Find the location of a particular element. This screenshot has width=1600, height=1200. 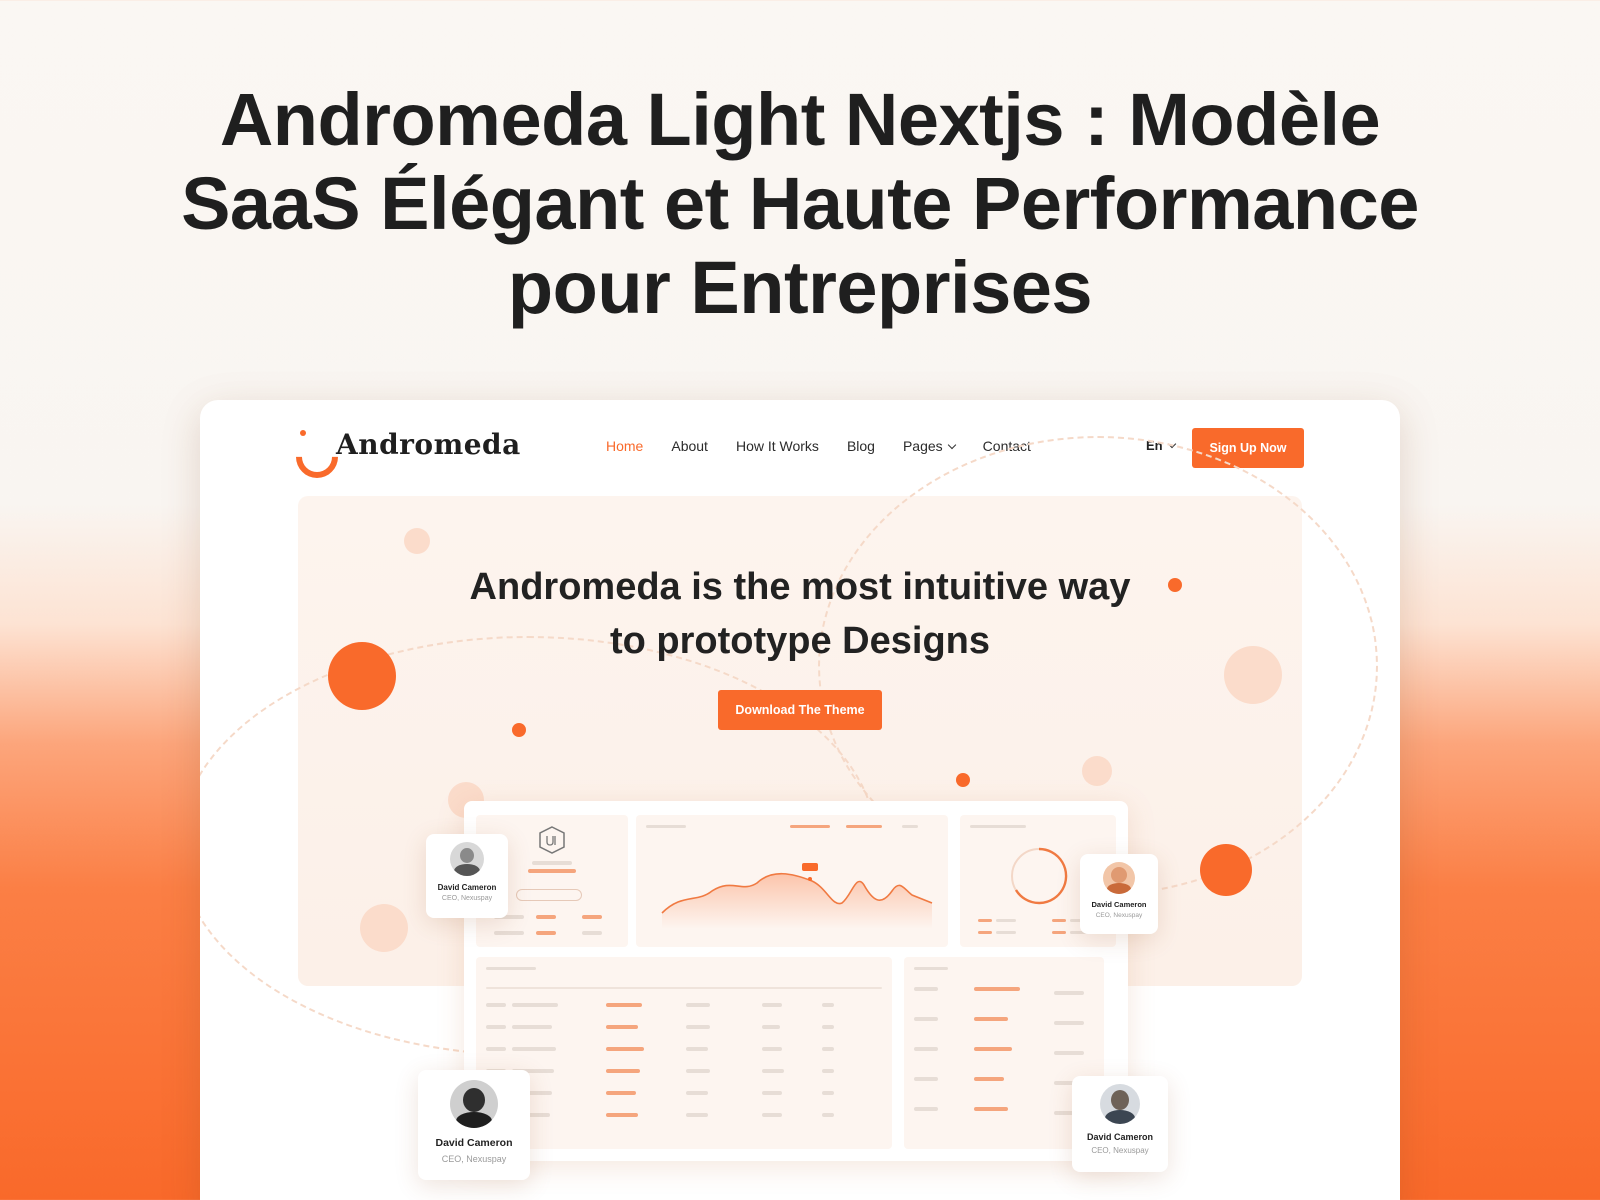

dashboard-mockup is located at coordinates (796, 981).